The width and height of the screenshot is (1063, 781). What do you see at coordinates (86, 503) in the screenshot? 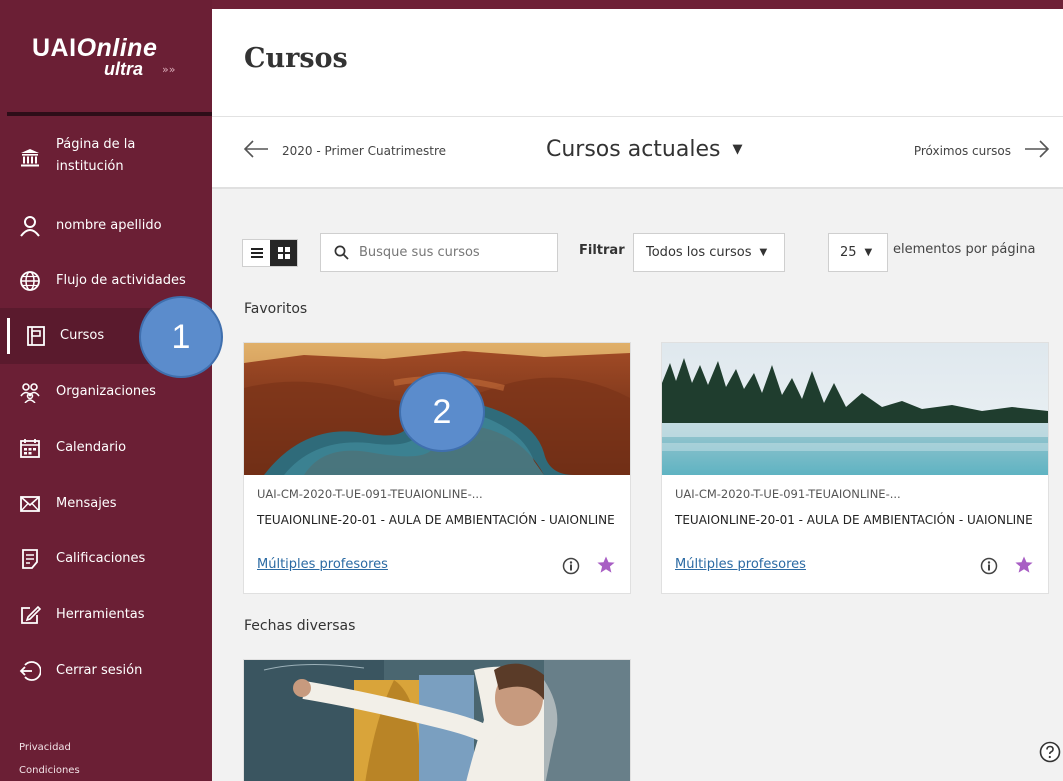
I see `sidebar-item-label: Mensajes` at bounding box center [86, 503].